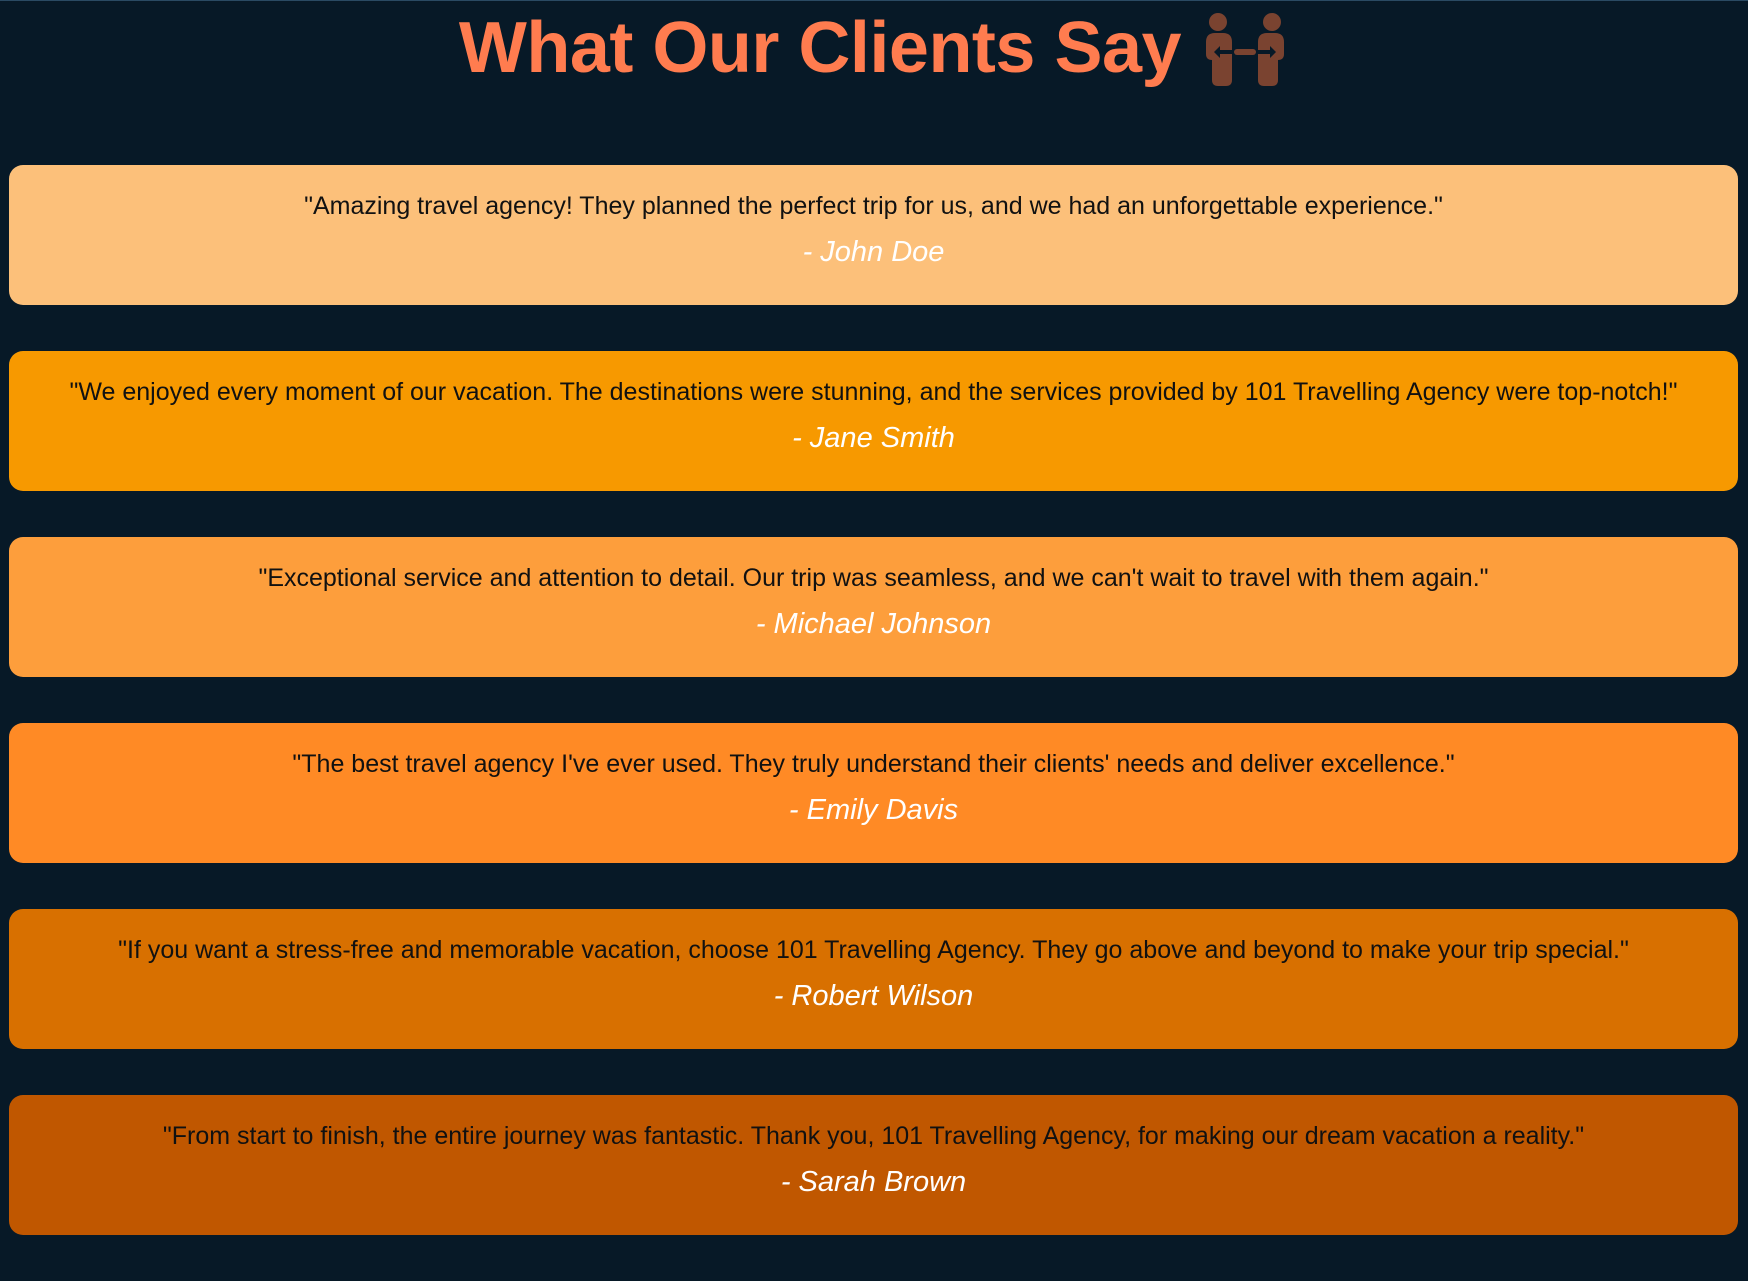  What do you see at coordinates (873, 996) in the screenshot?
I see `testimonial-author: - Robert Wilson` at bounding box center [873, 996].